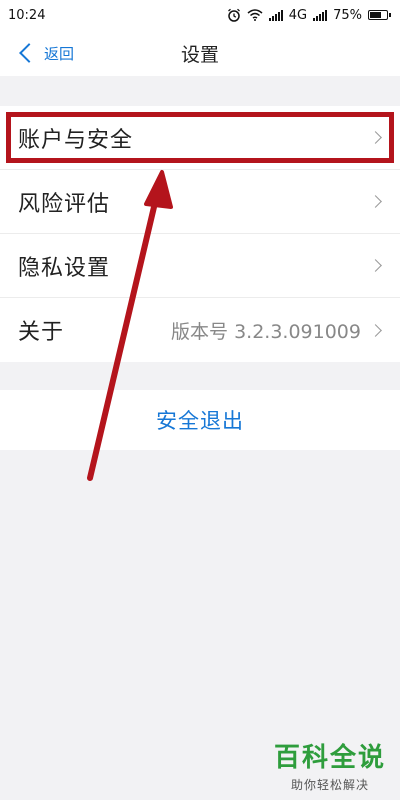  What do you see at coordinates (329, 758) in the screenshot?
I see `watermark-title: 百科全说` at bounding box center [329, 758].